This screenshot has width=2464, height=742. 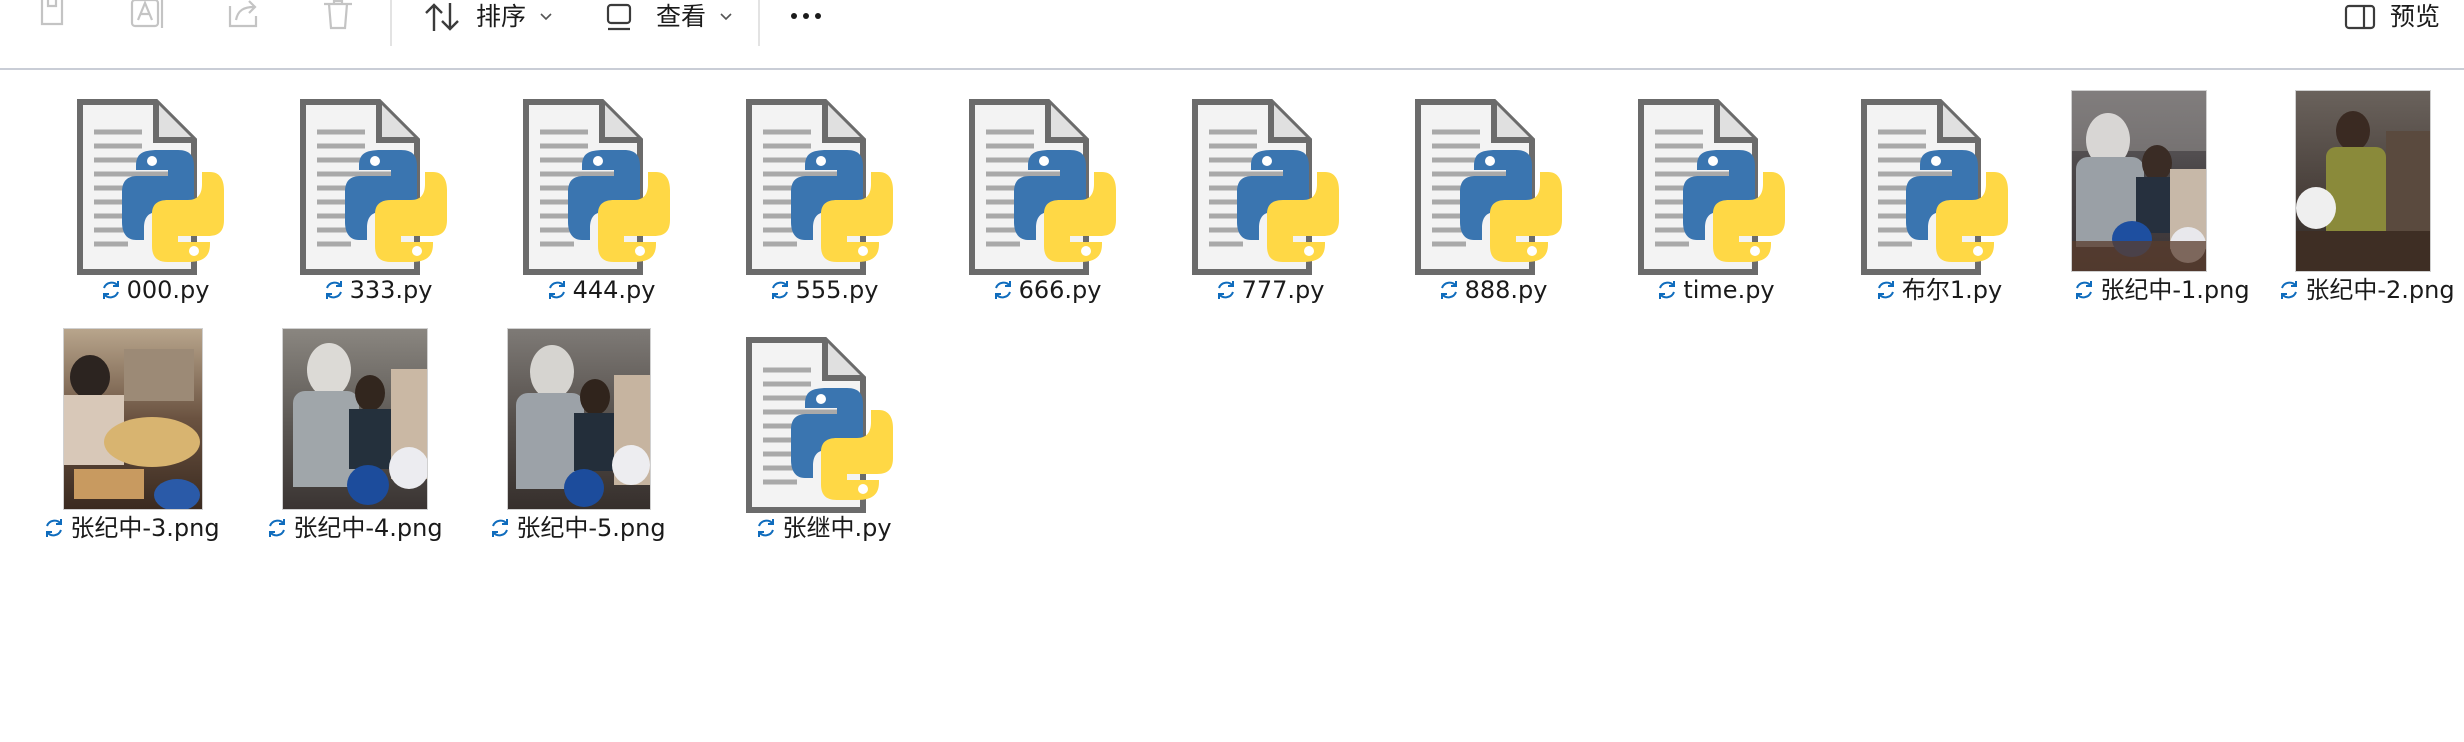 What do you see at coordinates (823, 528) in the screenshot?
I see `file-name: 张继中.py` at bounding box center [823, 528].